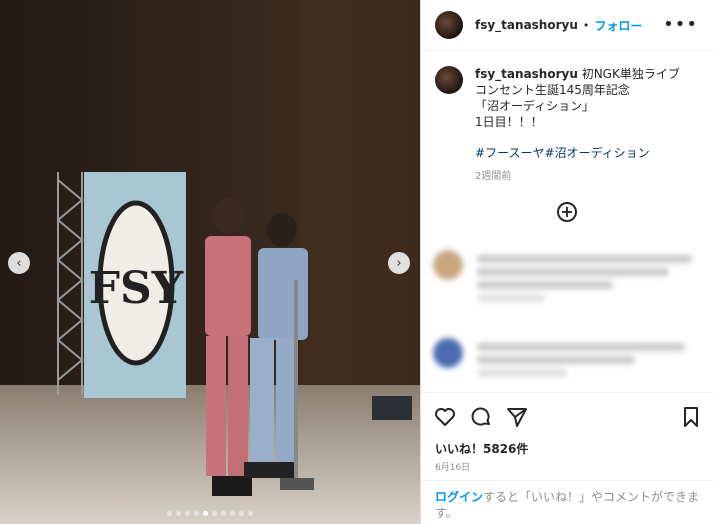 This screenshot has height=524, width=714. What do you see at coordinates (449, 80) in the screenshot?
I see `caption-avatar` at bounding box center [449, 80].